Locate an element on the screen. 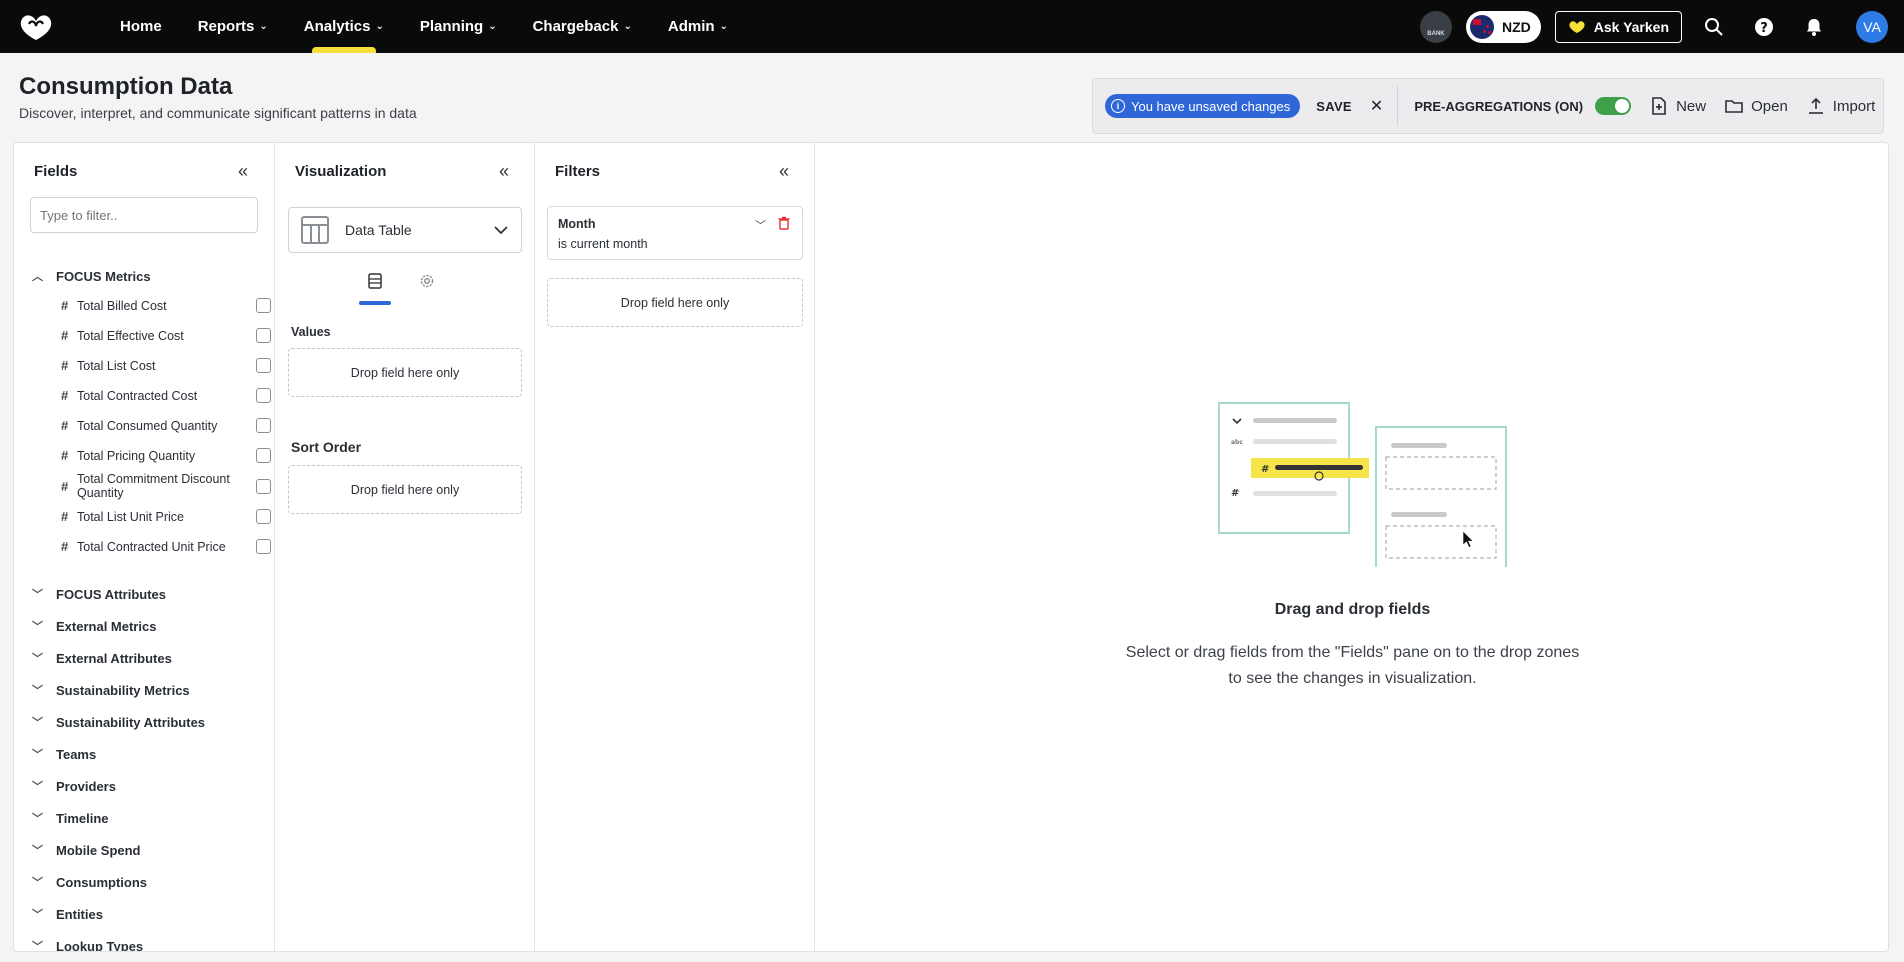 Image resolution: width=1904 pixels, height=962 pixels. save-button: SAVE is located at coordinates (1334, 106).